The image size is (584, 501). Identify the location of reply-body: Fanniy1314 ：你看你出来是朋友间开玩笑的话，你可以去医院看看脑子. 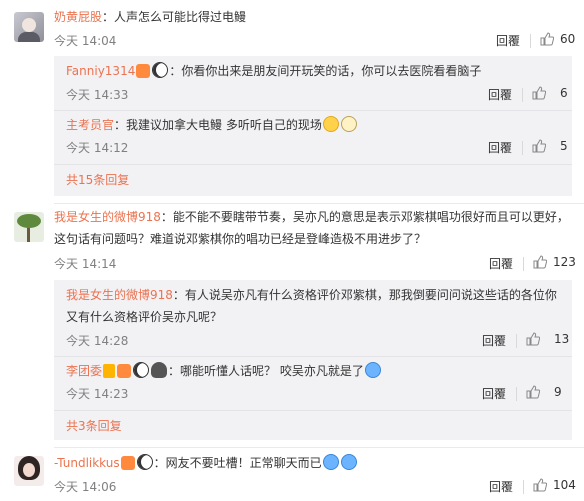
(313, 71).